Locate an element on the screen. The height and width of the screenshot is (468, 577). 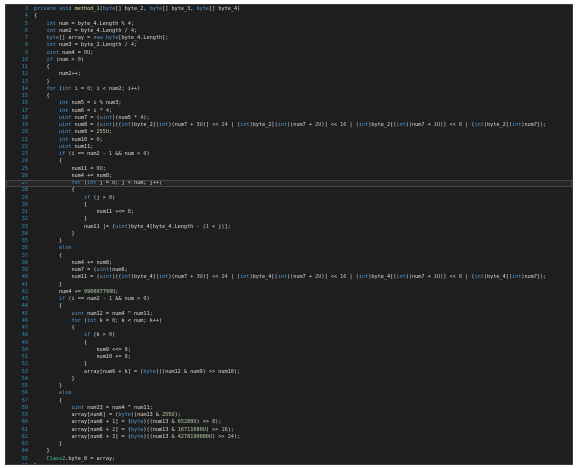
code-text: uint num9 = 255U; is located at coordinates (303, 132).